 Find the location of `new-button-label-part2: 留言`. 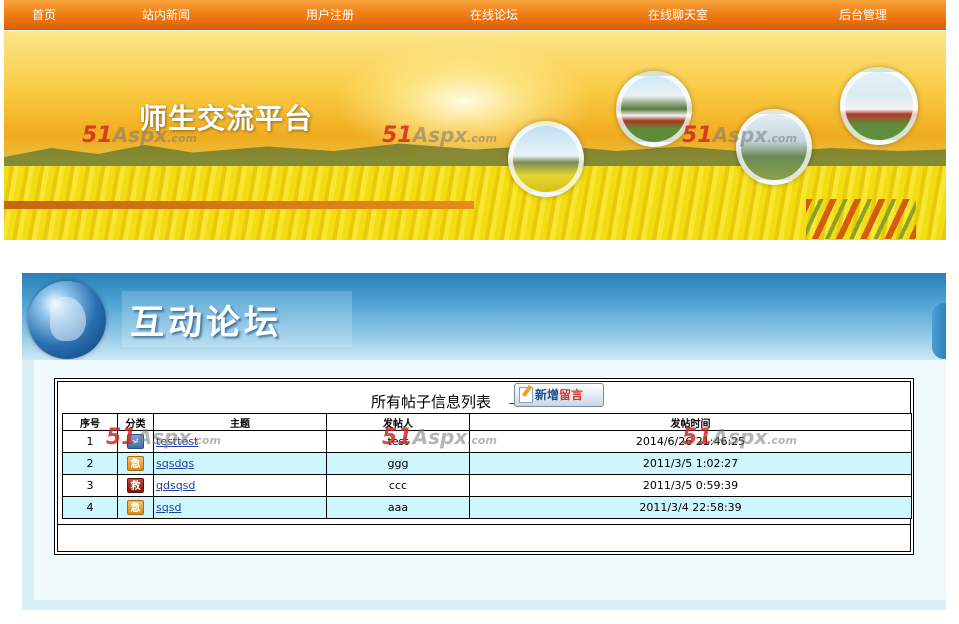

new-button-label-part2: 留言 is located at coordinates (571, 395).